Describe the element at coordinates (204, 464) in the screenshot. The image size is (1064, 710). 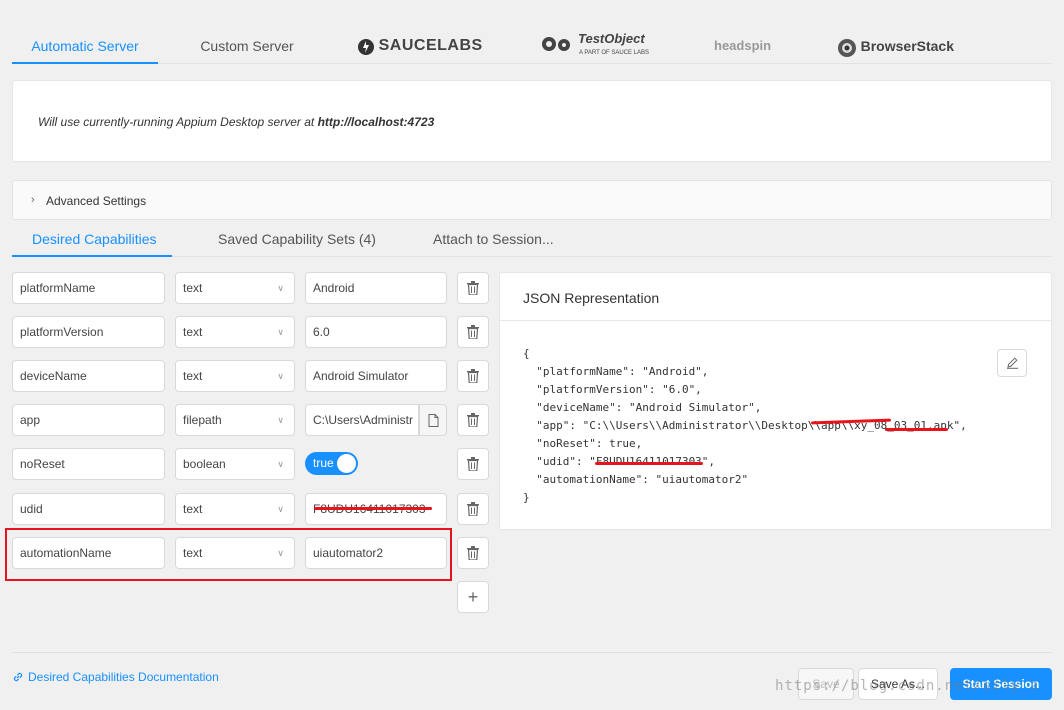
I see `capability-type-value: boolean` at that location.